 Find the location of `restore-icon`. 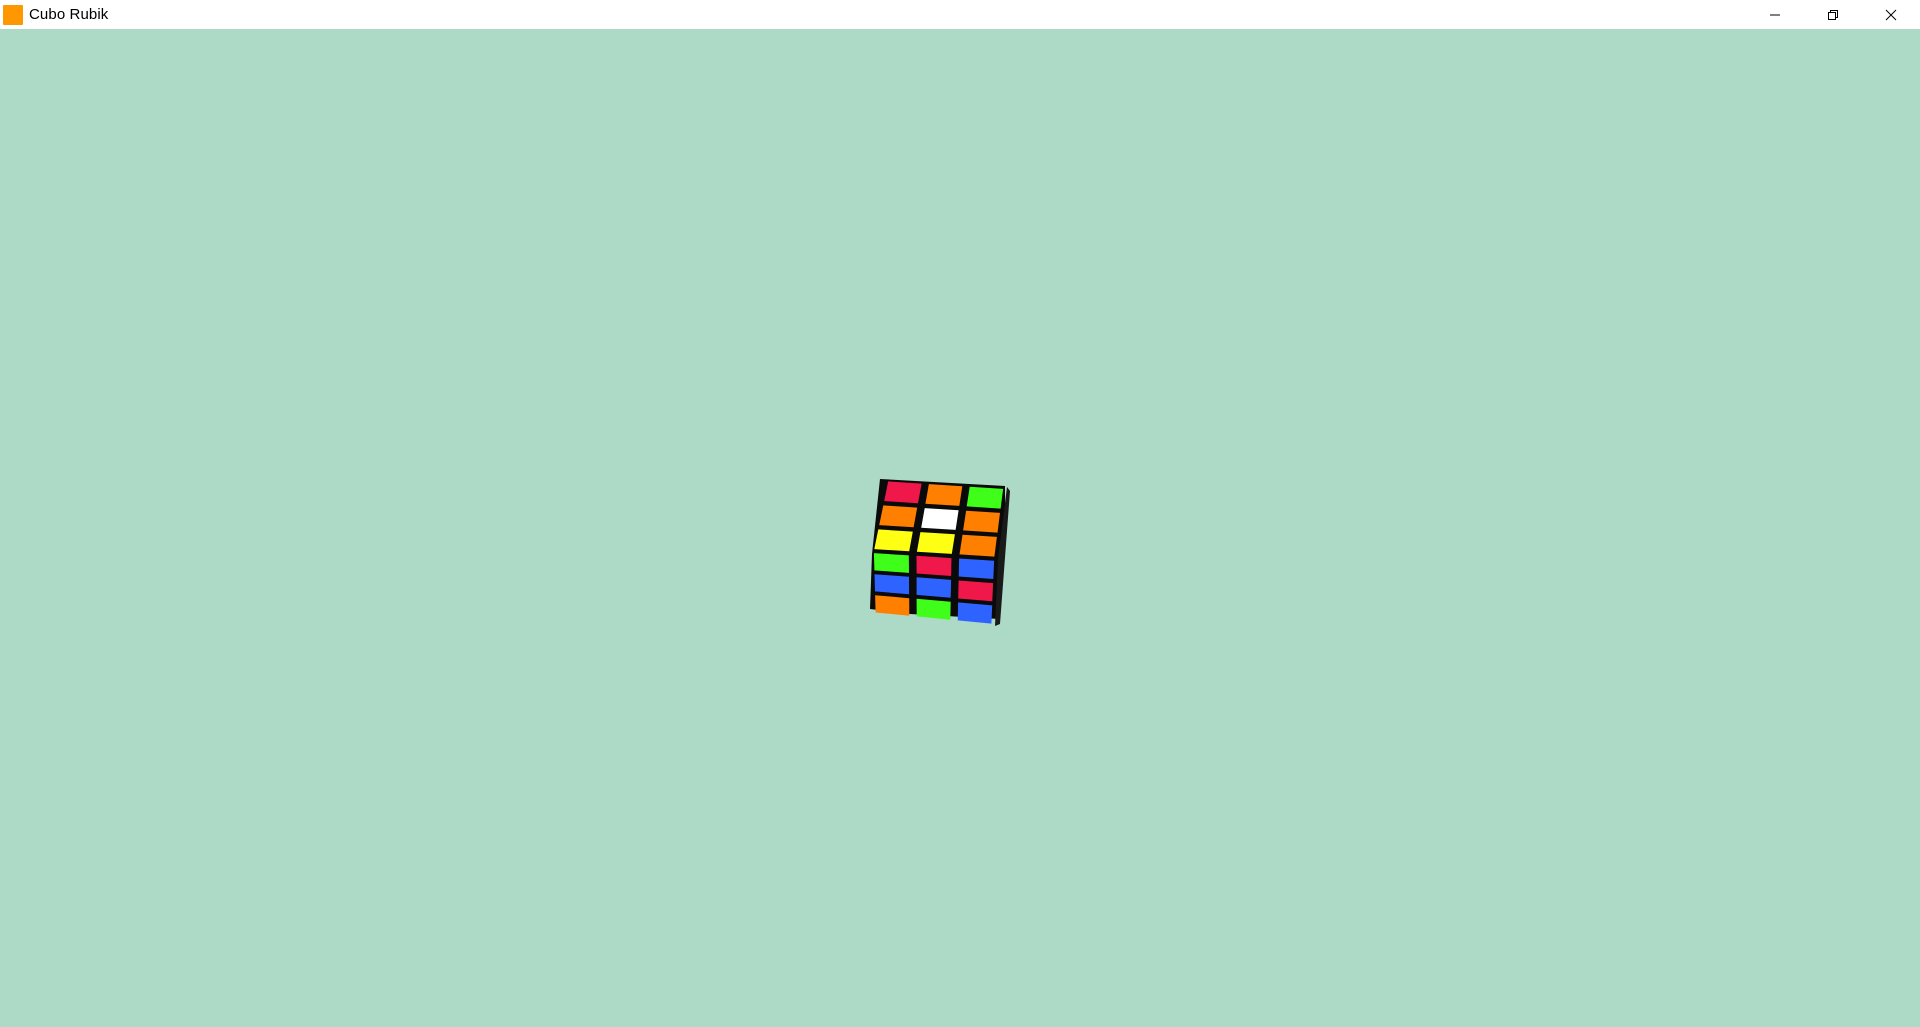

restore-icon is located at coordinates (1833, 14).